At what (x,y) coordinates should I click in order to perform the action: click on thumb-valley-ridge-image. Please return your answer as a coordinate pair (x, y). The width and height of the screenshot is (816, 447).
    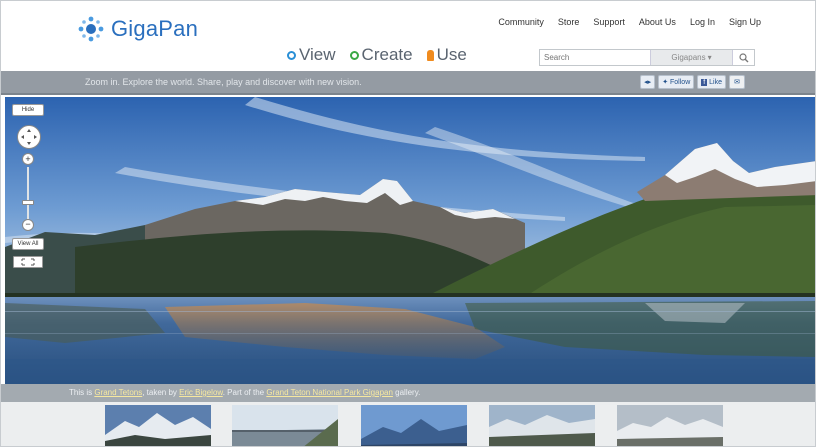
    Looking at the image, I should click on (542, 425).